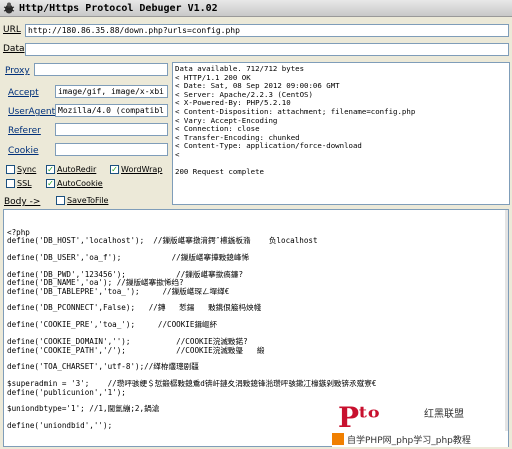 The image size is (512, 449). Describe the element at coordinates (256, 8) in the screenshot. I see `title-bar: Http/Https Protocol Debuger V1.02` at that location.